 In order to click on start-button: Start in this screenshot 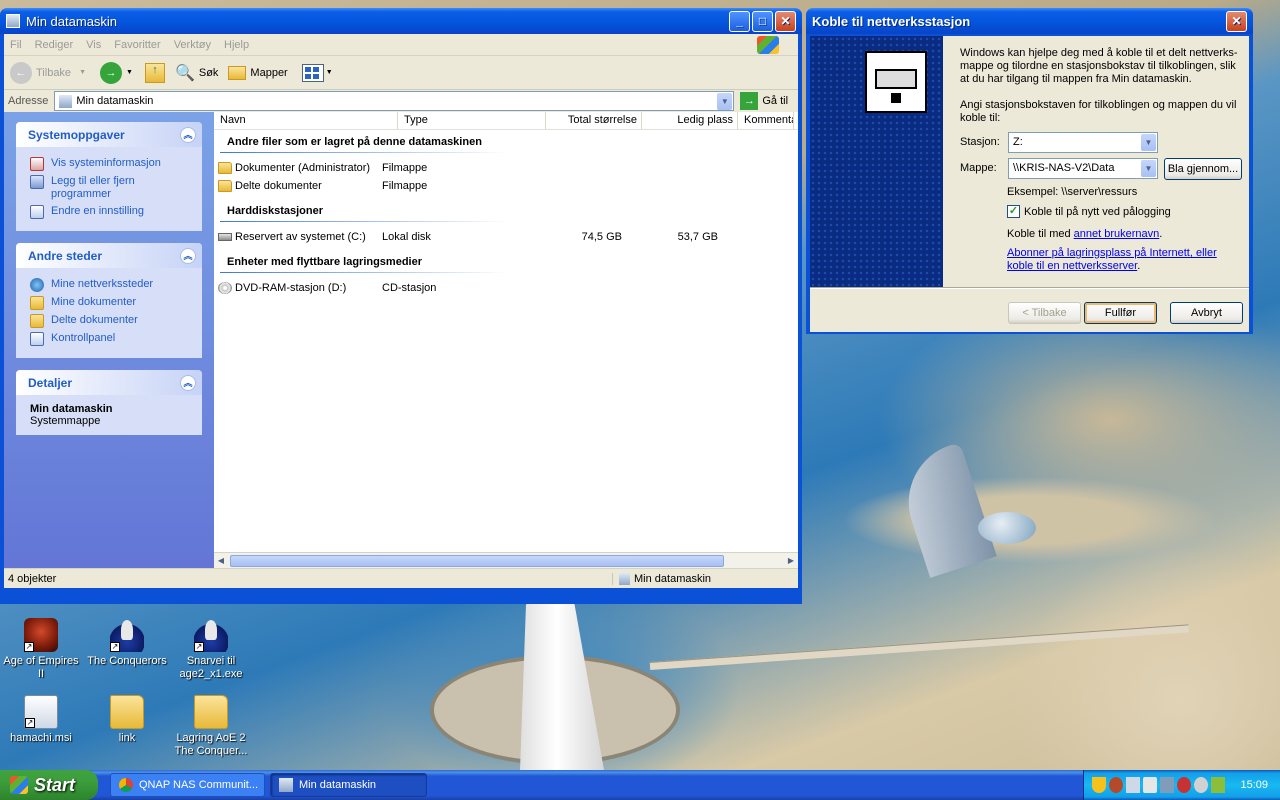, I will do `click(49, 785)`.